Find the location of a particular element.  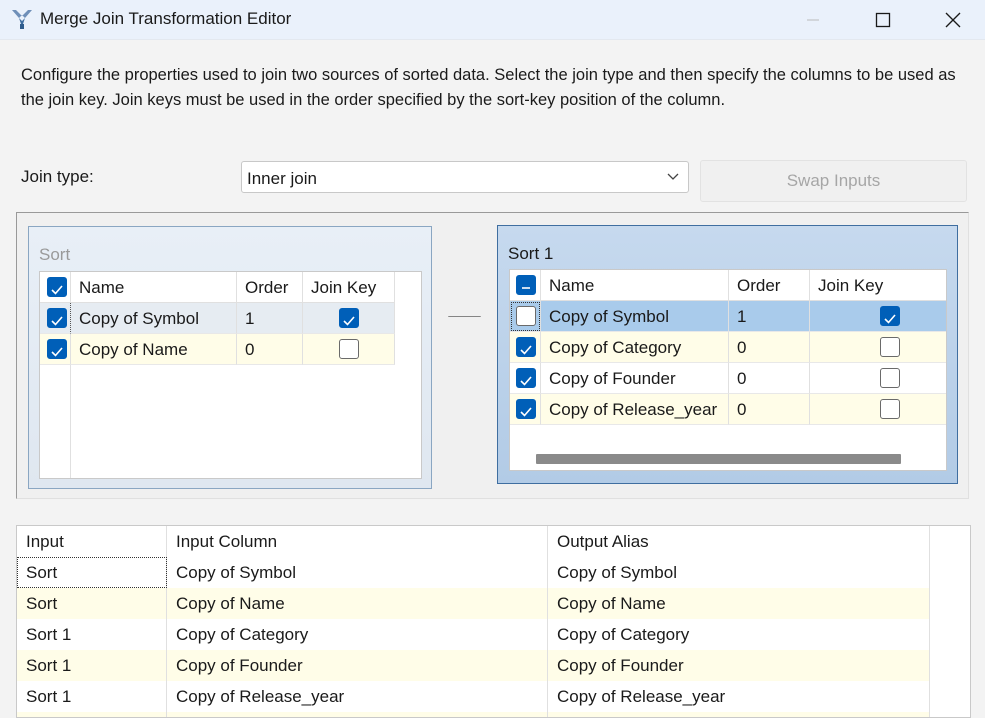

maximize-button is located at coordinates (883, 20).